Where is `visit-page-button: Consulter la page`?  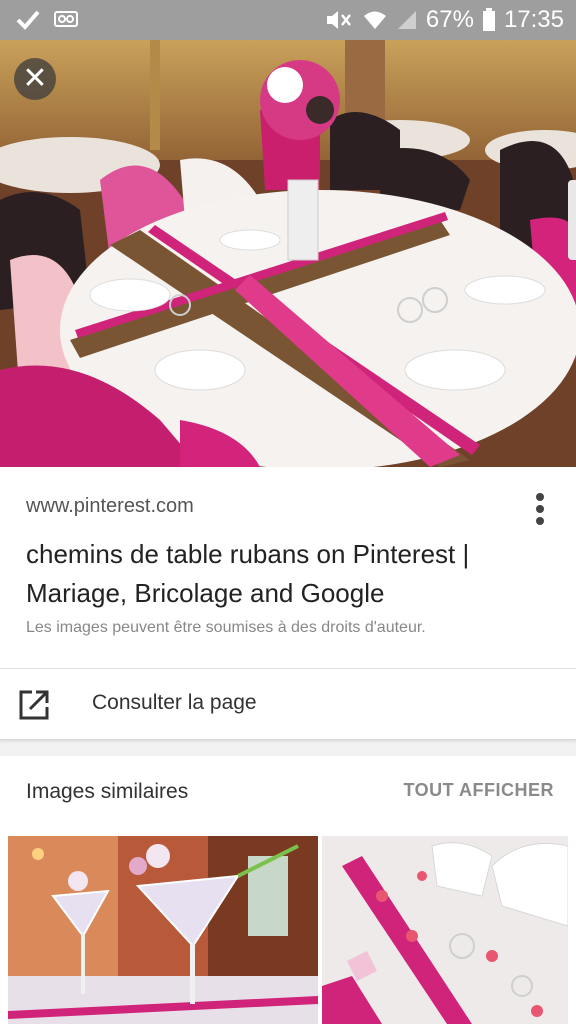 visit-page-button: Consulter la page is located at coordinates (288, 704).